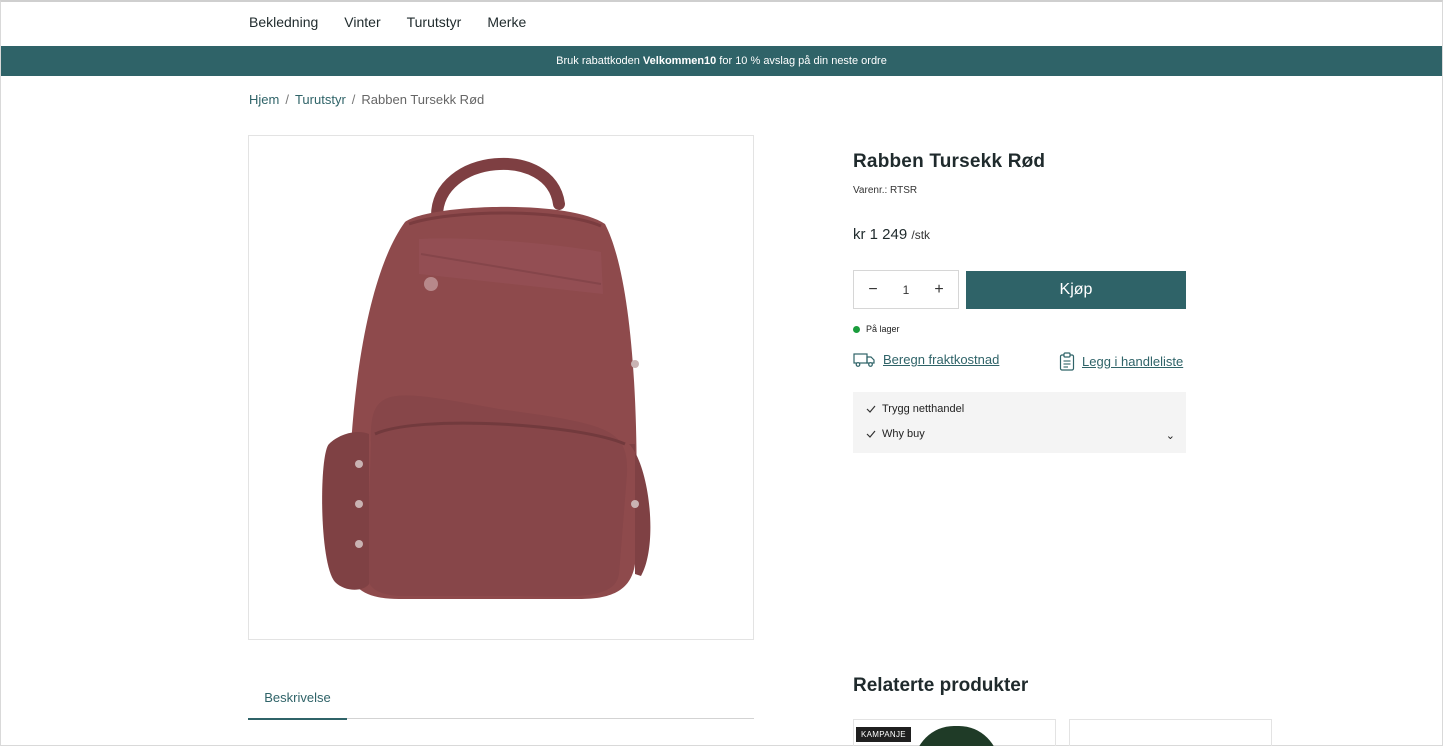  Describe the element at coordinates (921, 235) in the screenshot. I see `price-unit: /stk` at that location.